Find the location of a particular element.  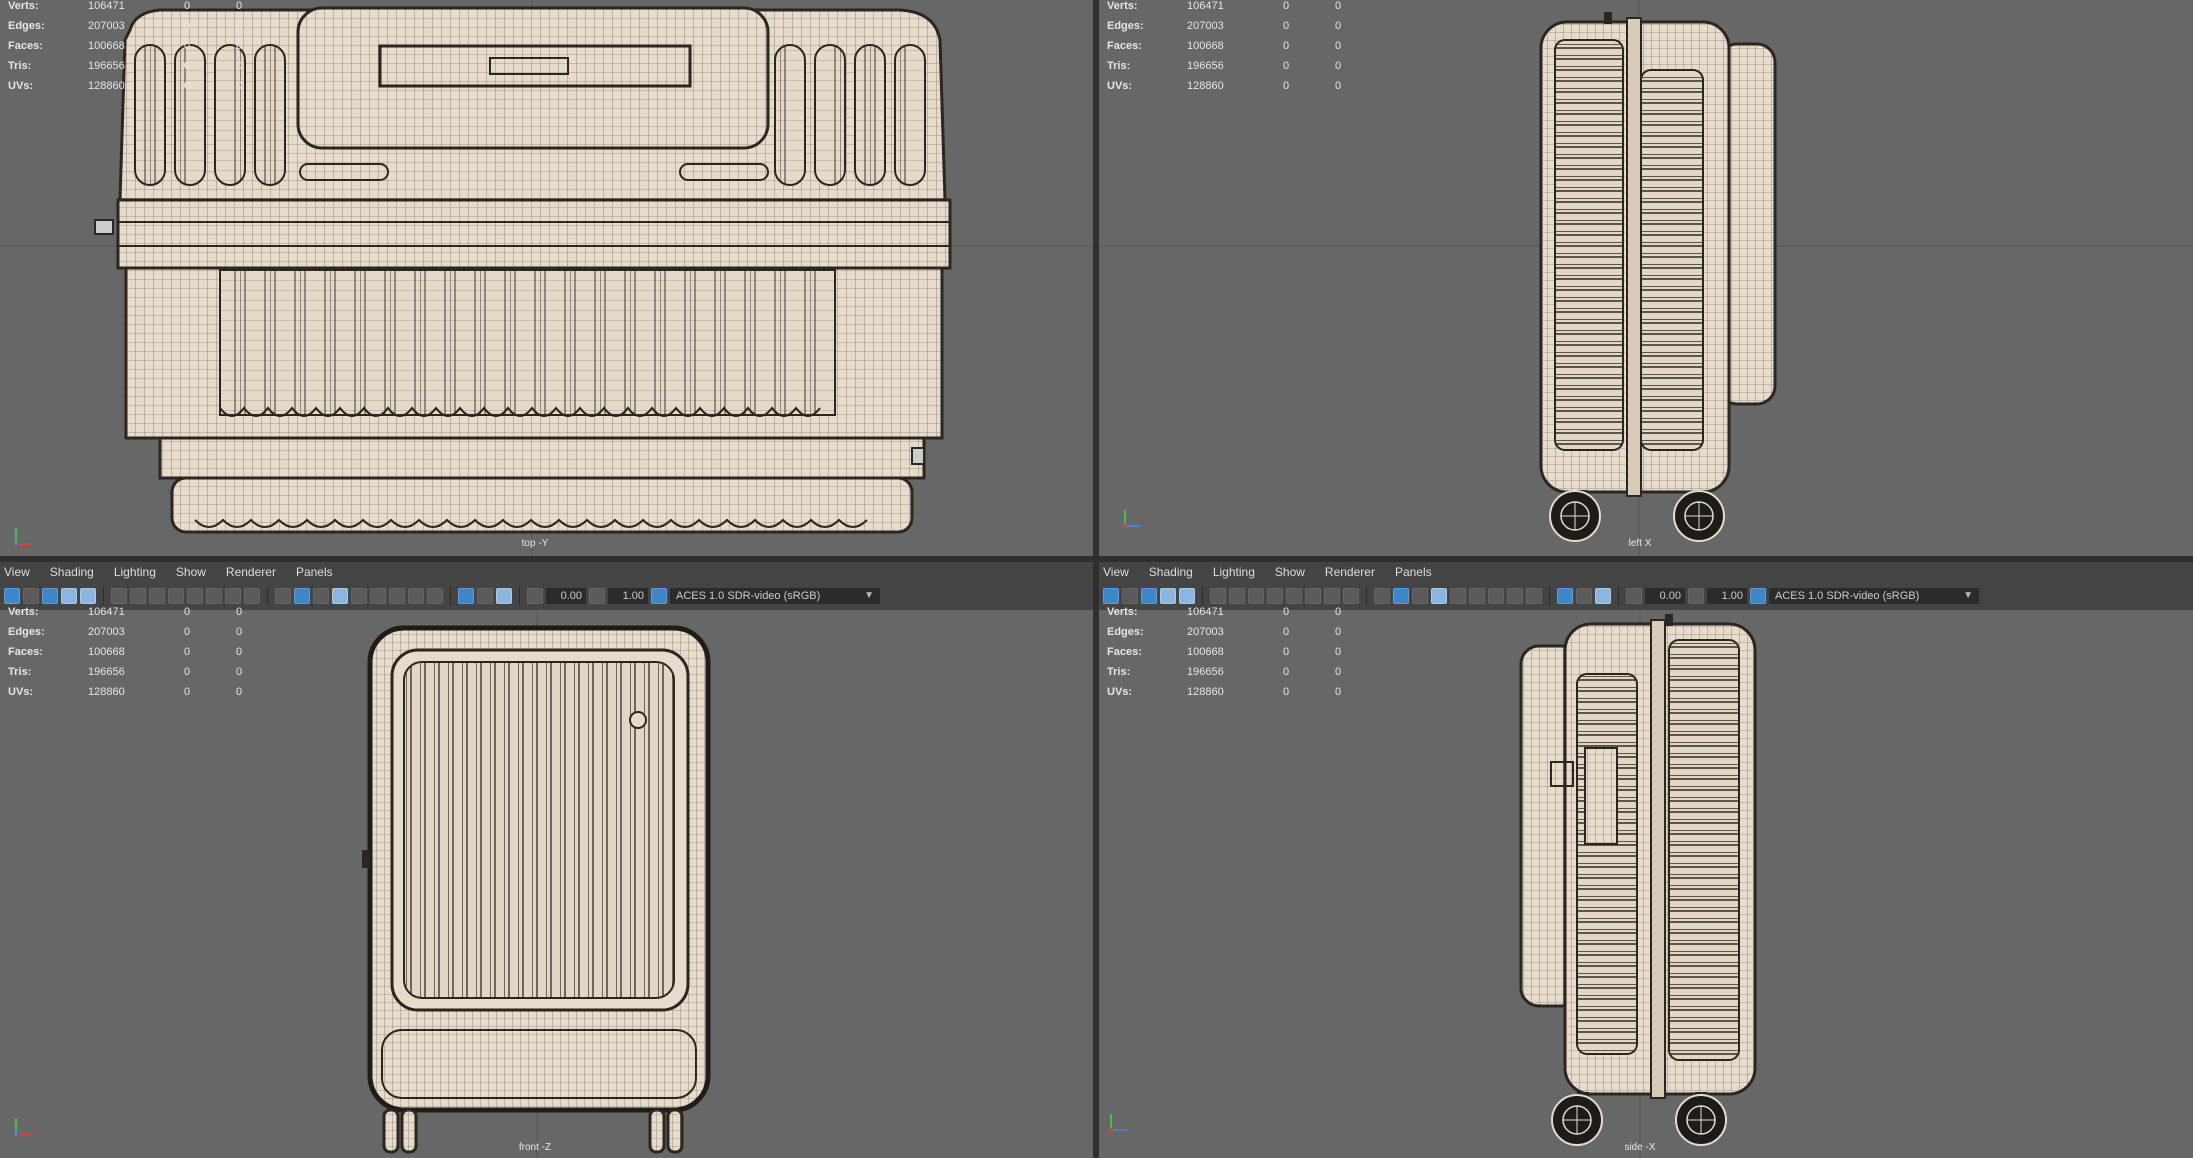

viewport-label-front: front -Z is located at coordinates (535, 1147).